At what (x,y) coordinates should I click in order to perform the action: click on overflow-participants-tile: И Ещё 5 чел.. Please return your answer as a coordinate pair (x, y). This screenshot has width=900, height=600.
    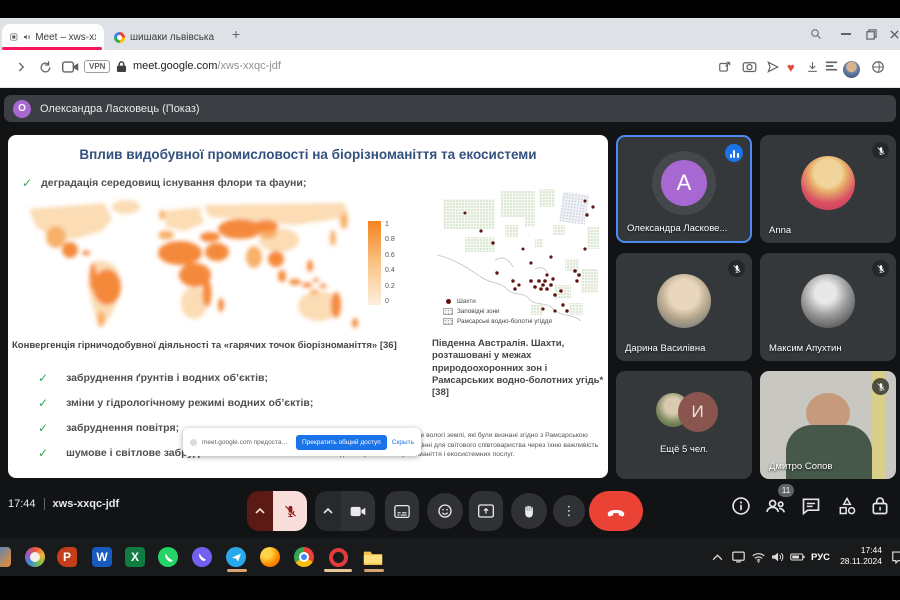
    Looking at the image, I should click on (684, 425).